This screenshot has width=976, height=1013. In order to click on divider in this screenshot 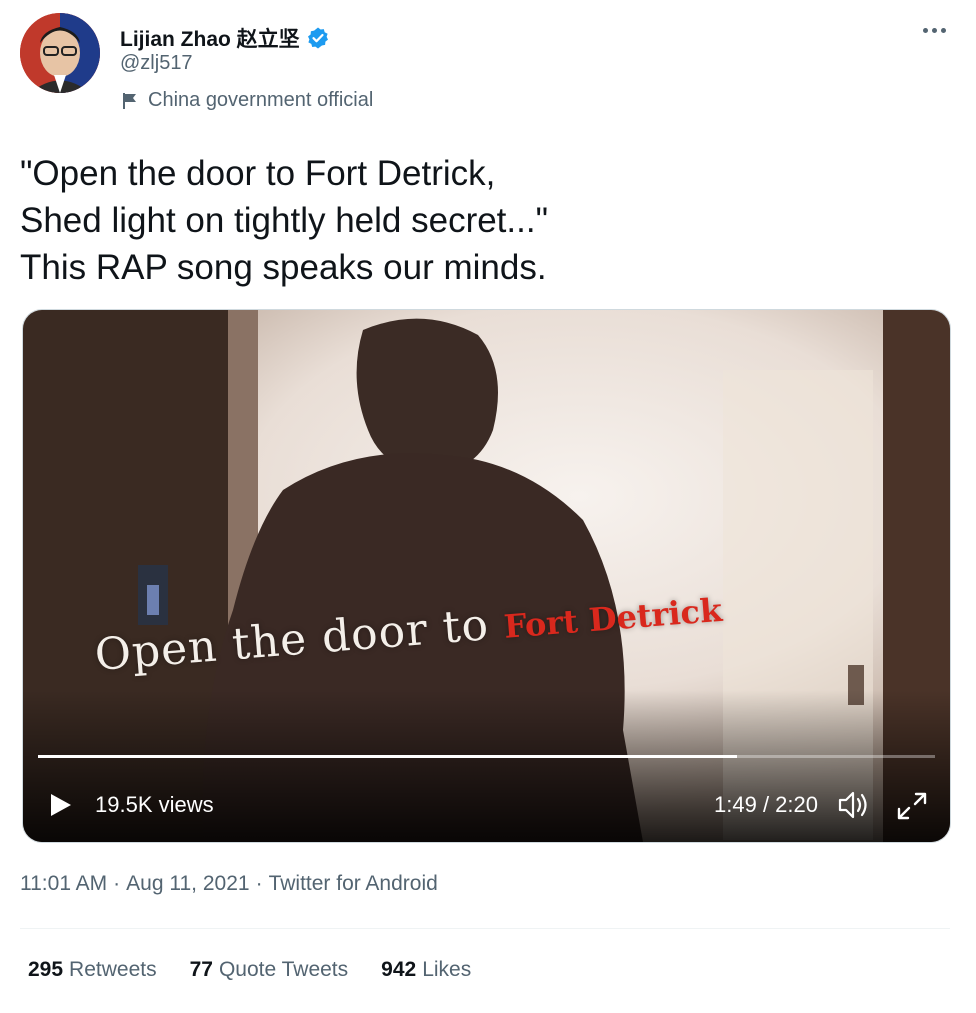, I will do `click(485, 928)`.